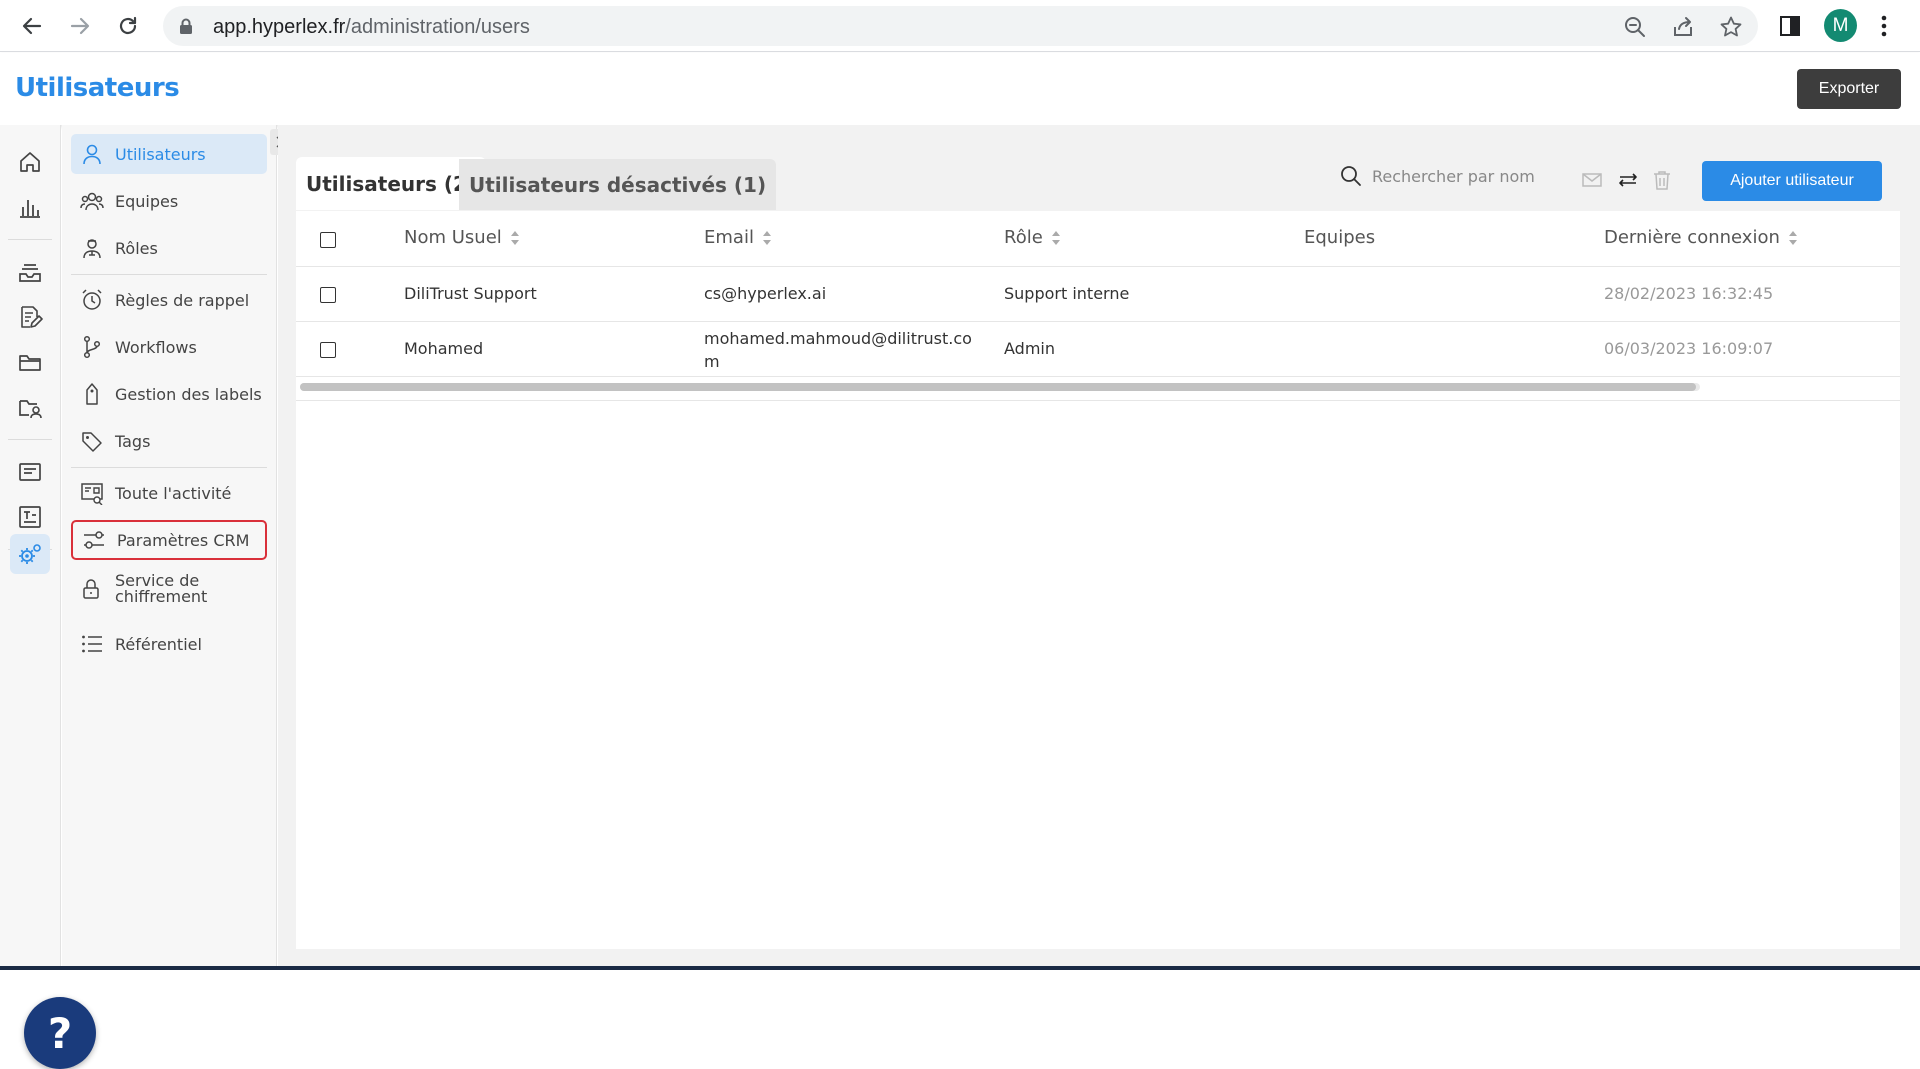  I want to click on subnav-item-gestion-des-labels: Gestion des labels, so click(169, 394).